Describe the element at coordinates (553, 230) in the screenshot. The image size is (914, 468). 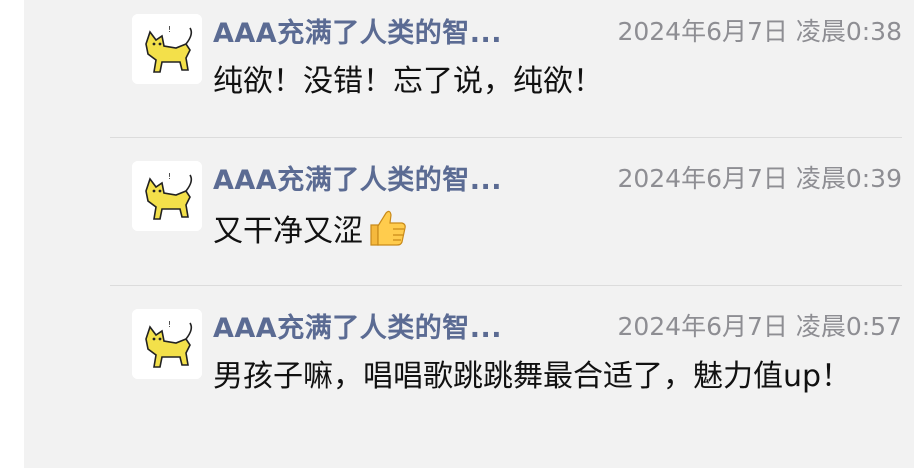
I see `comment-text: 又干净又涩` at that location.